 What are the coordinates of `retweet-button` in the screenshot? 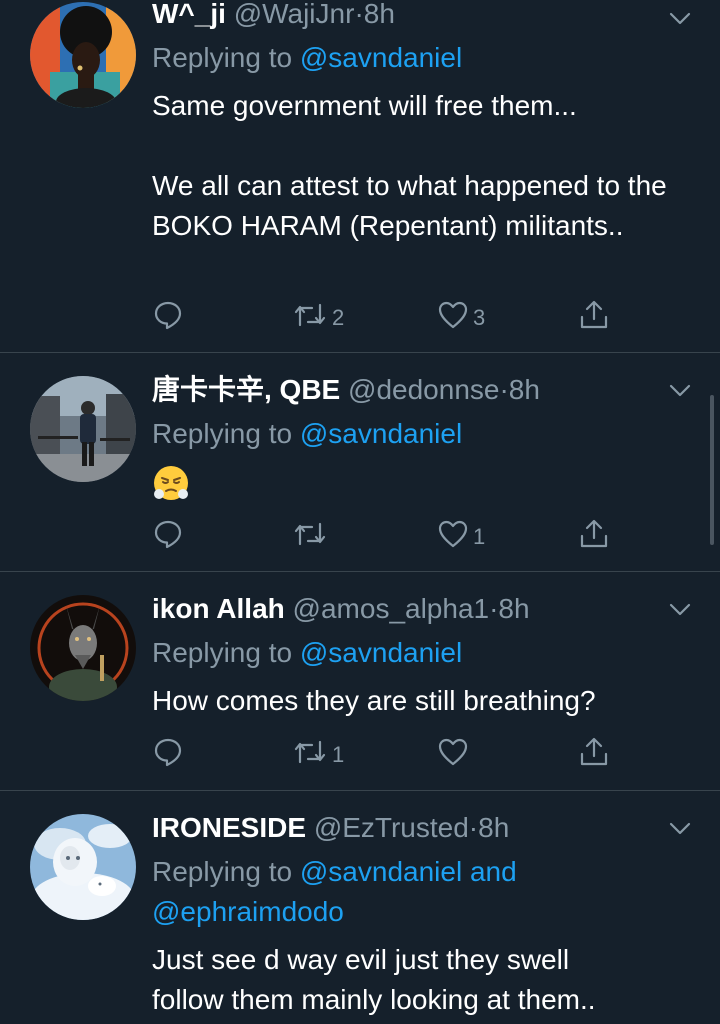 It's located at (312, 537).